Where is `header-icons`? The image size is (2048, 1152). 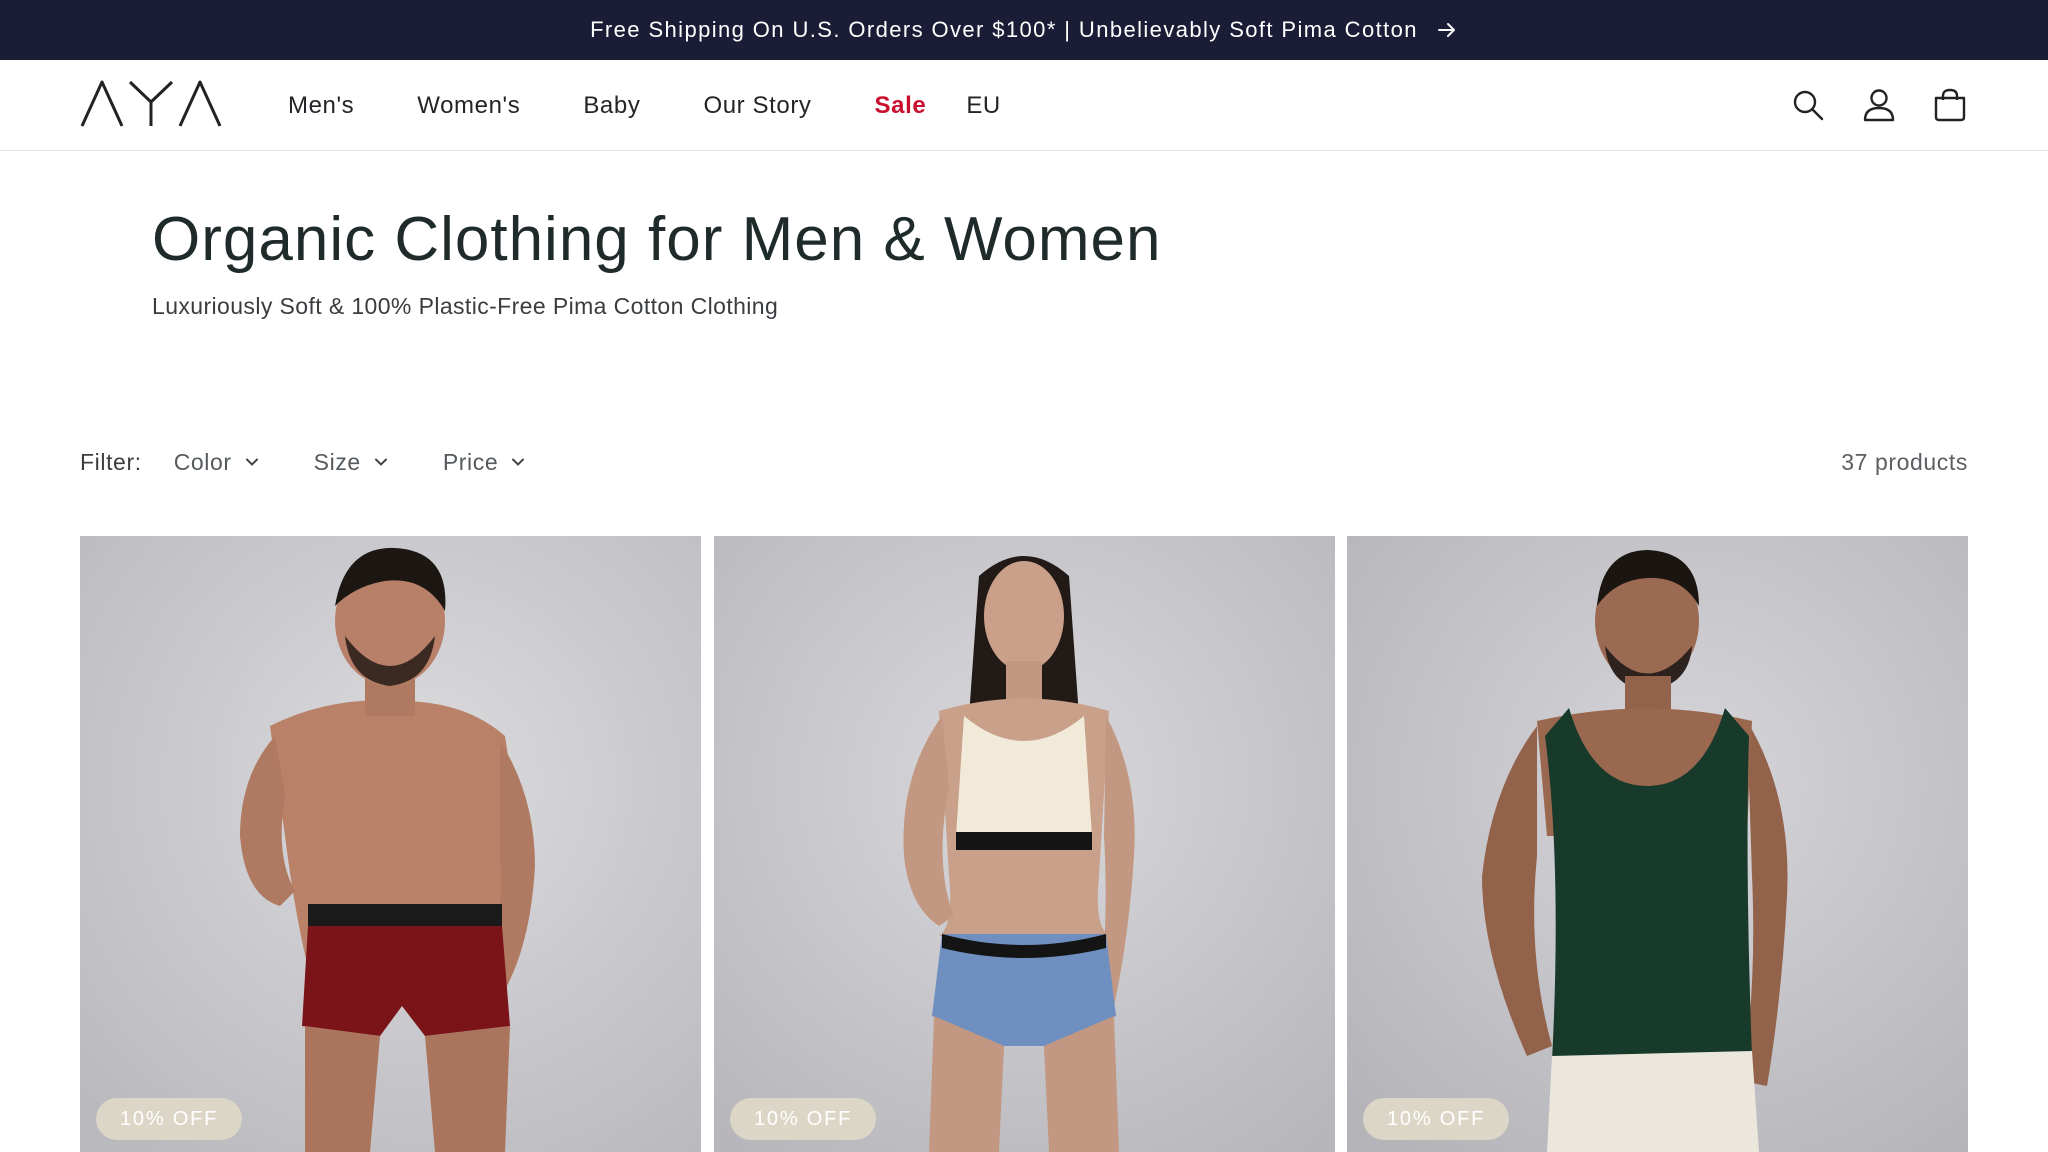 header-icons is located at coordinates (1861, 105).